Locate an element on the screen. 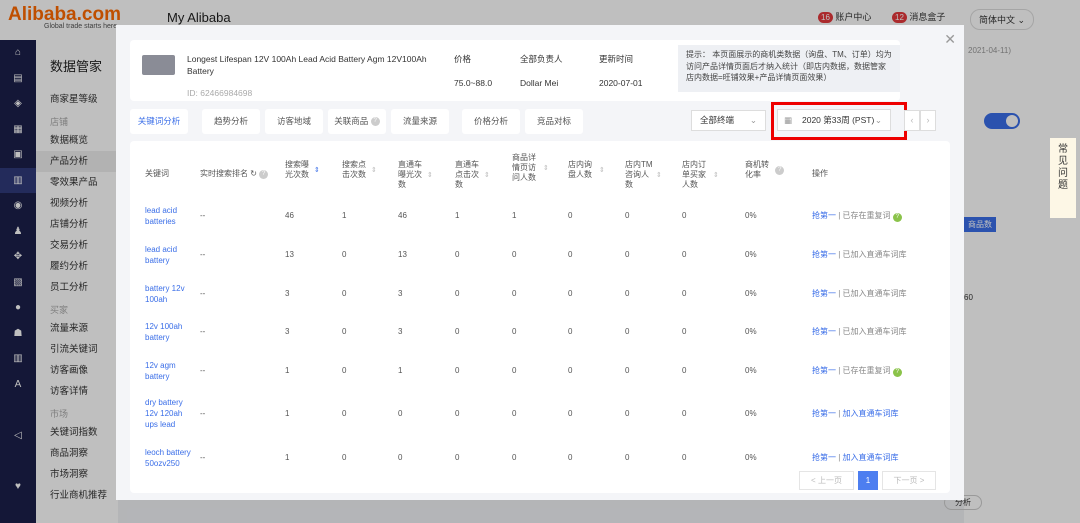  column-header: 直通车点击次数⇕ is located at coordinates (479, 175).